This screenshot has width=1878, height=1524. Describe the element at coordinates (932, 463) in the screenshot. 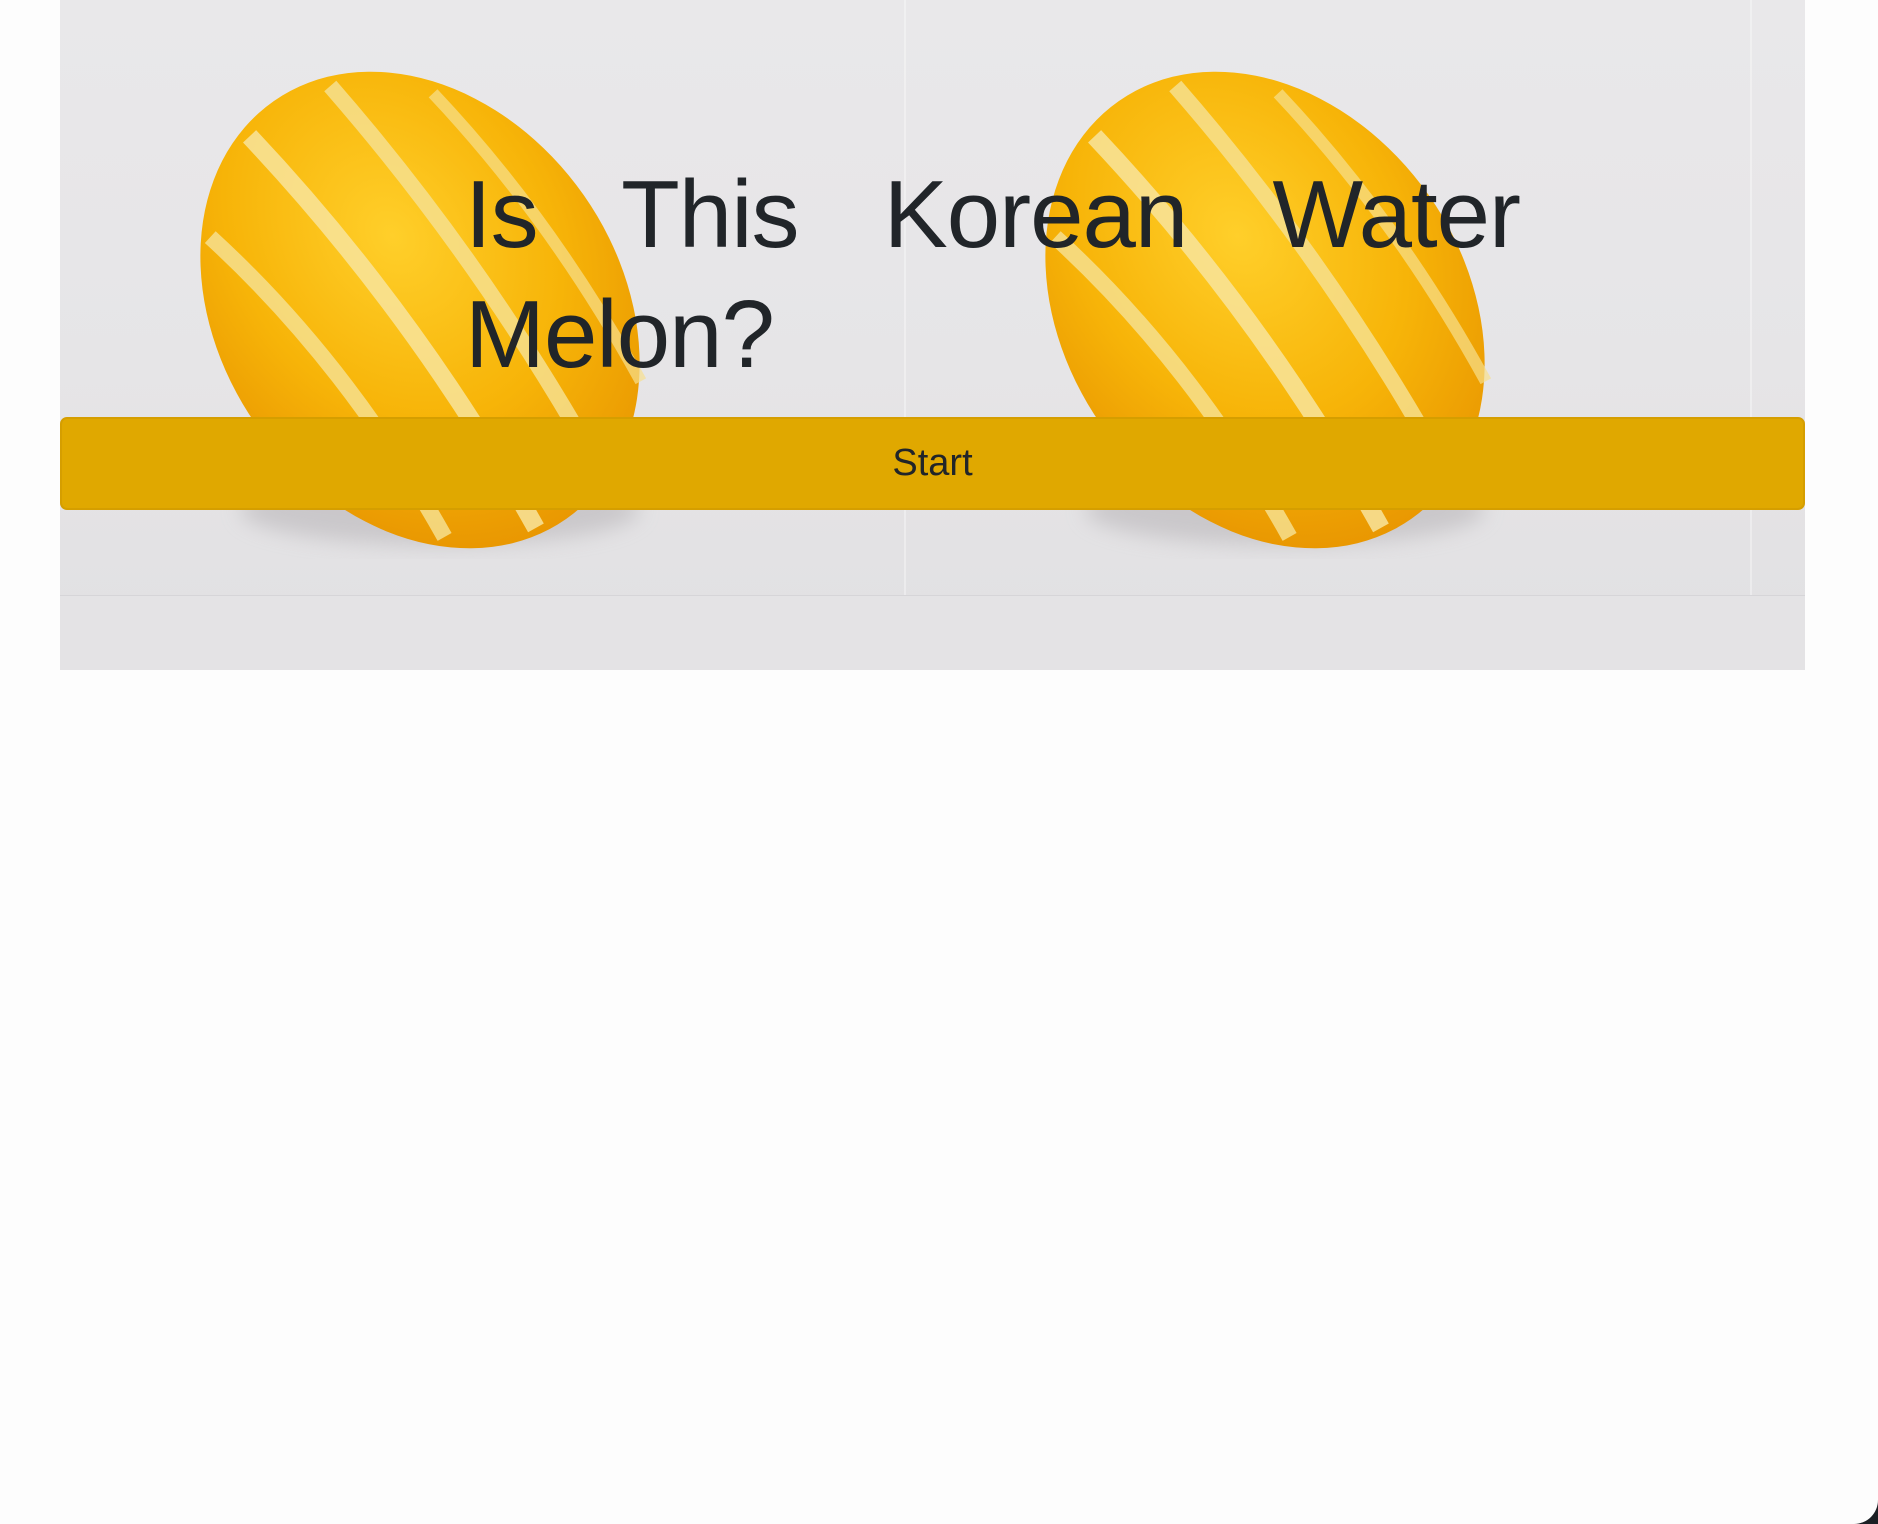

I see `start-button: Start` at that location.